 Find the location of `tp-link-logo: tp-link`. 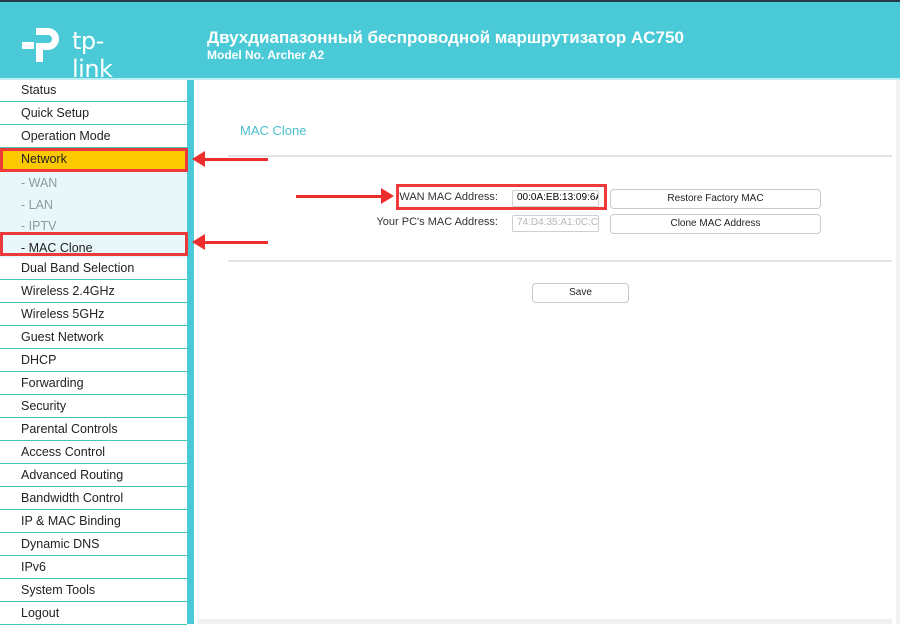

tp-link-logo: tp-link is located at coordinates (82, 53).